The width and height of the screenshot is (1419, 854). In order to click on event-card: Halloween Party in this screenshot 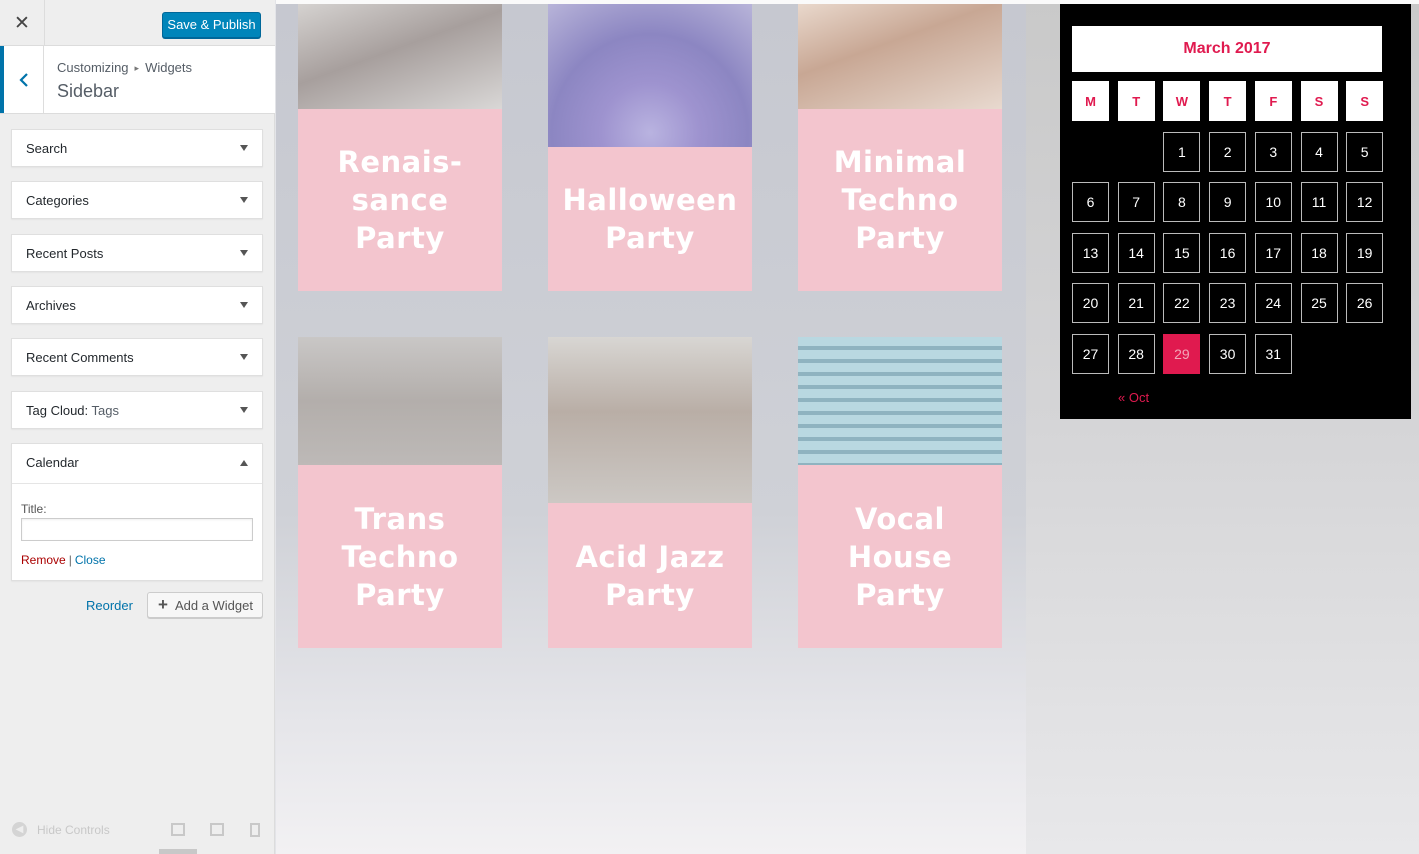, I will do `click(650, 147)`.